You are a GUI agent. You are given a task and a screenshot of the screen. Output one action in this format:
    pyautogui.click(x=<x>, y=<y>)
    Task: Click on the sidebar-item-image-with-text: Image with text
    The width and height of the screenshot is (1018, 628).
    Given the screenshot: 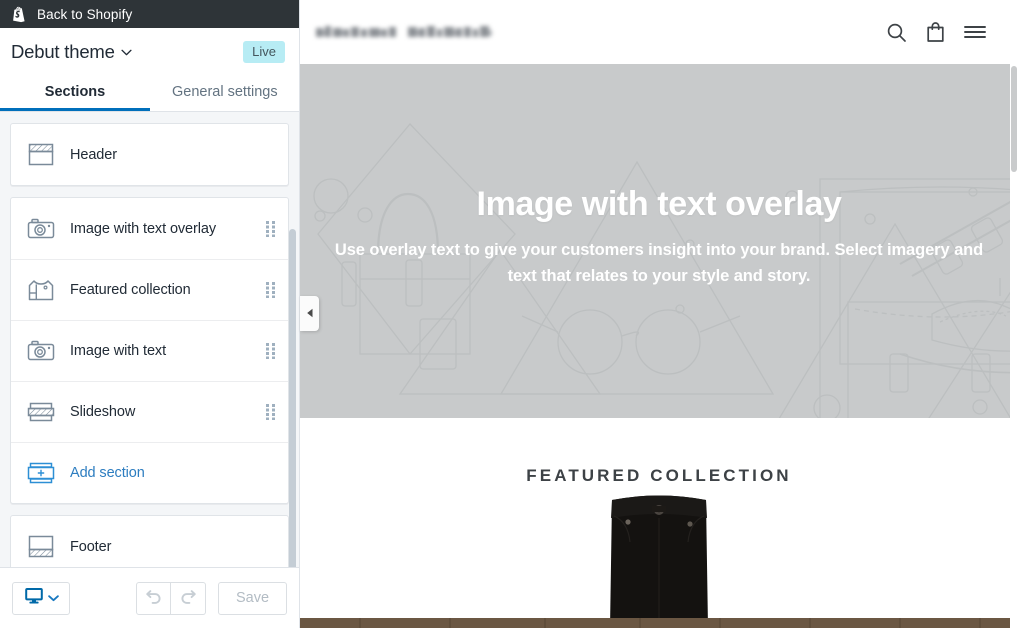 What is the action you would take?
    pyautogui.click(x=149, y=350)
    